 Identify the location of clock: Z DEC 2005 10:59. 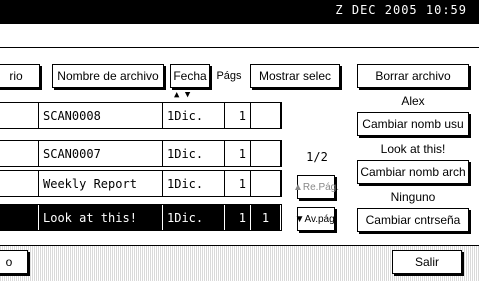
(401, 10).